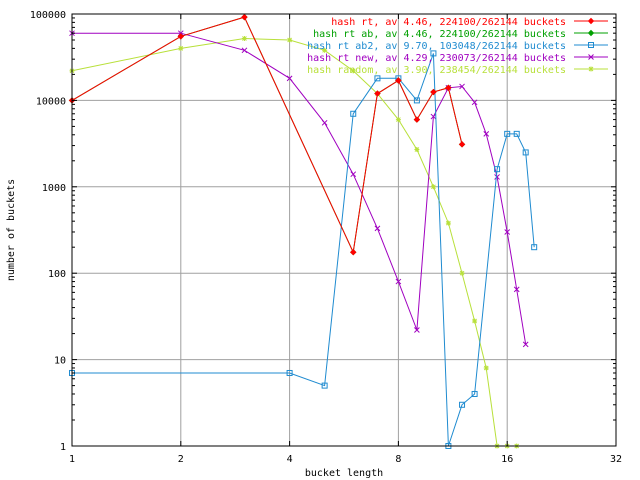 The image size is (640, 480). Describe the element at coordinates (57, 274) in the screenshot. I see `y-tick-label: 100` at that location.